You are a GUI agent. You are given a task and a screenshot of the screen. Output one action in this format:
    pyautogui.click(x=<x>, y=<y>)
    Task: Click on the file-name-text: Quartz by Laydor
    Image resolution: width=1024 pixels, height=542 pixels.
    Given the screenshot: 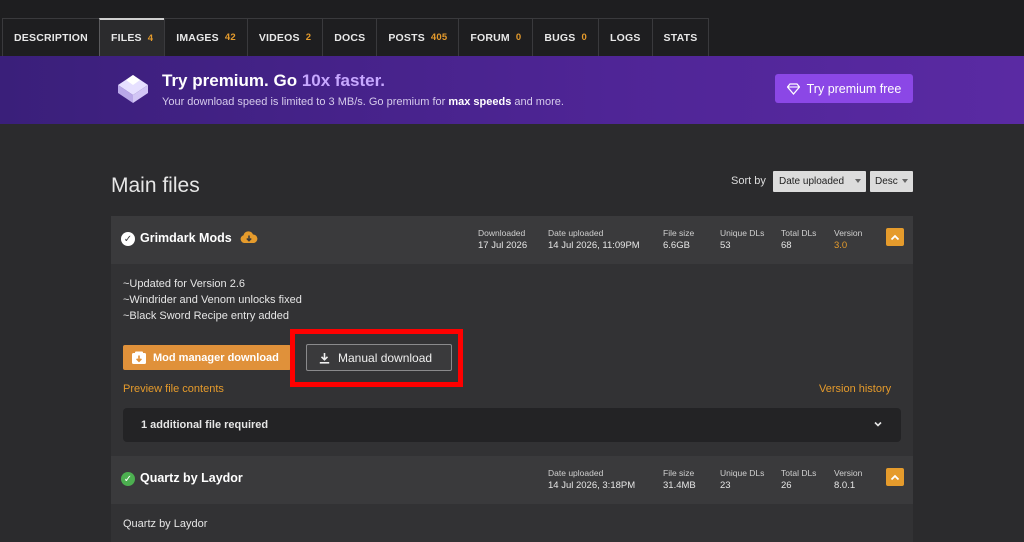 What is the action you would take?
    pyautogui.click(x=191, y=478)
    